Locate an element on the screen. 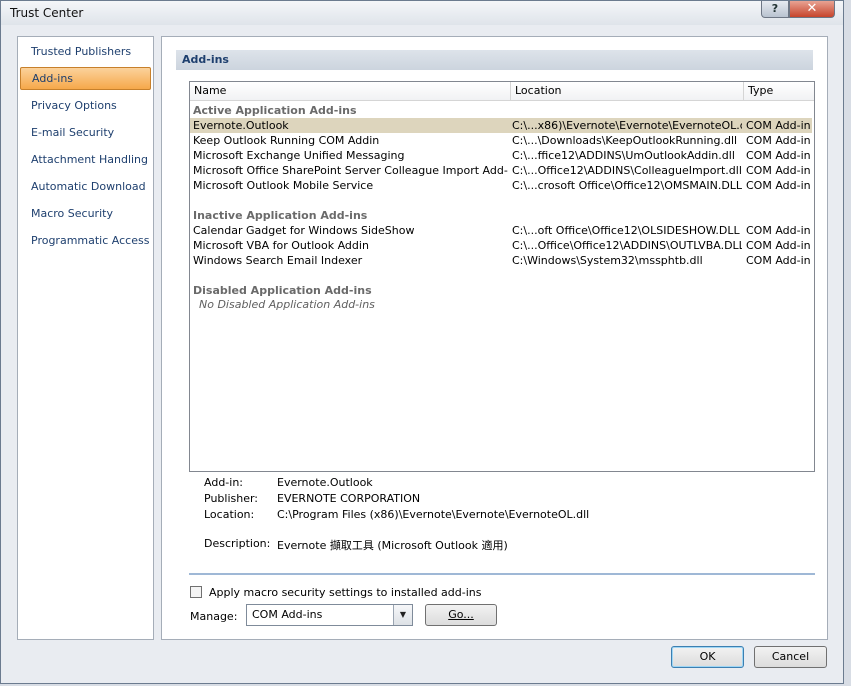  dropdown-arrow-icon: ▼ is located at coordinates (402, 615).